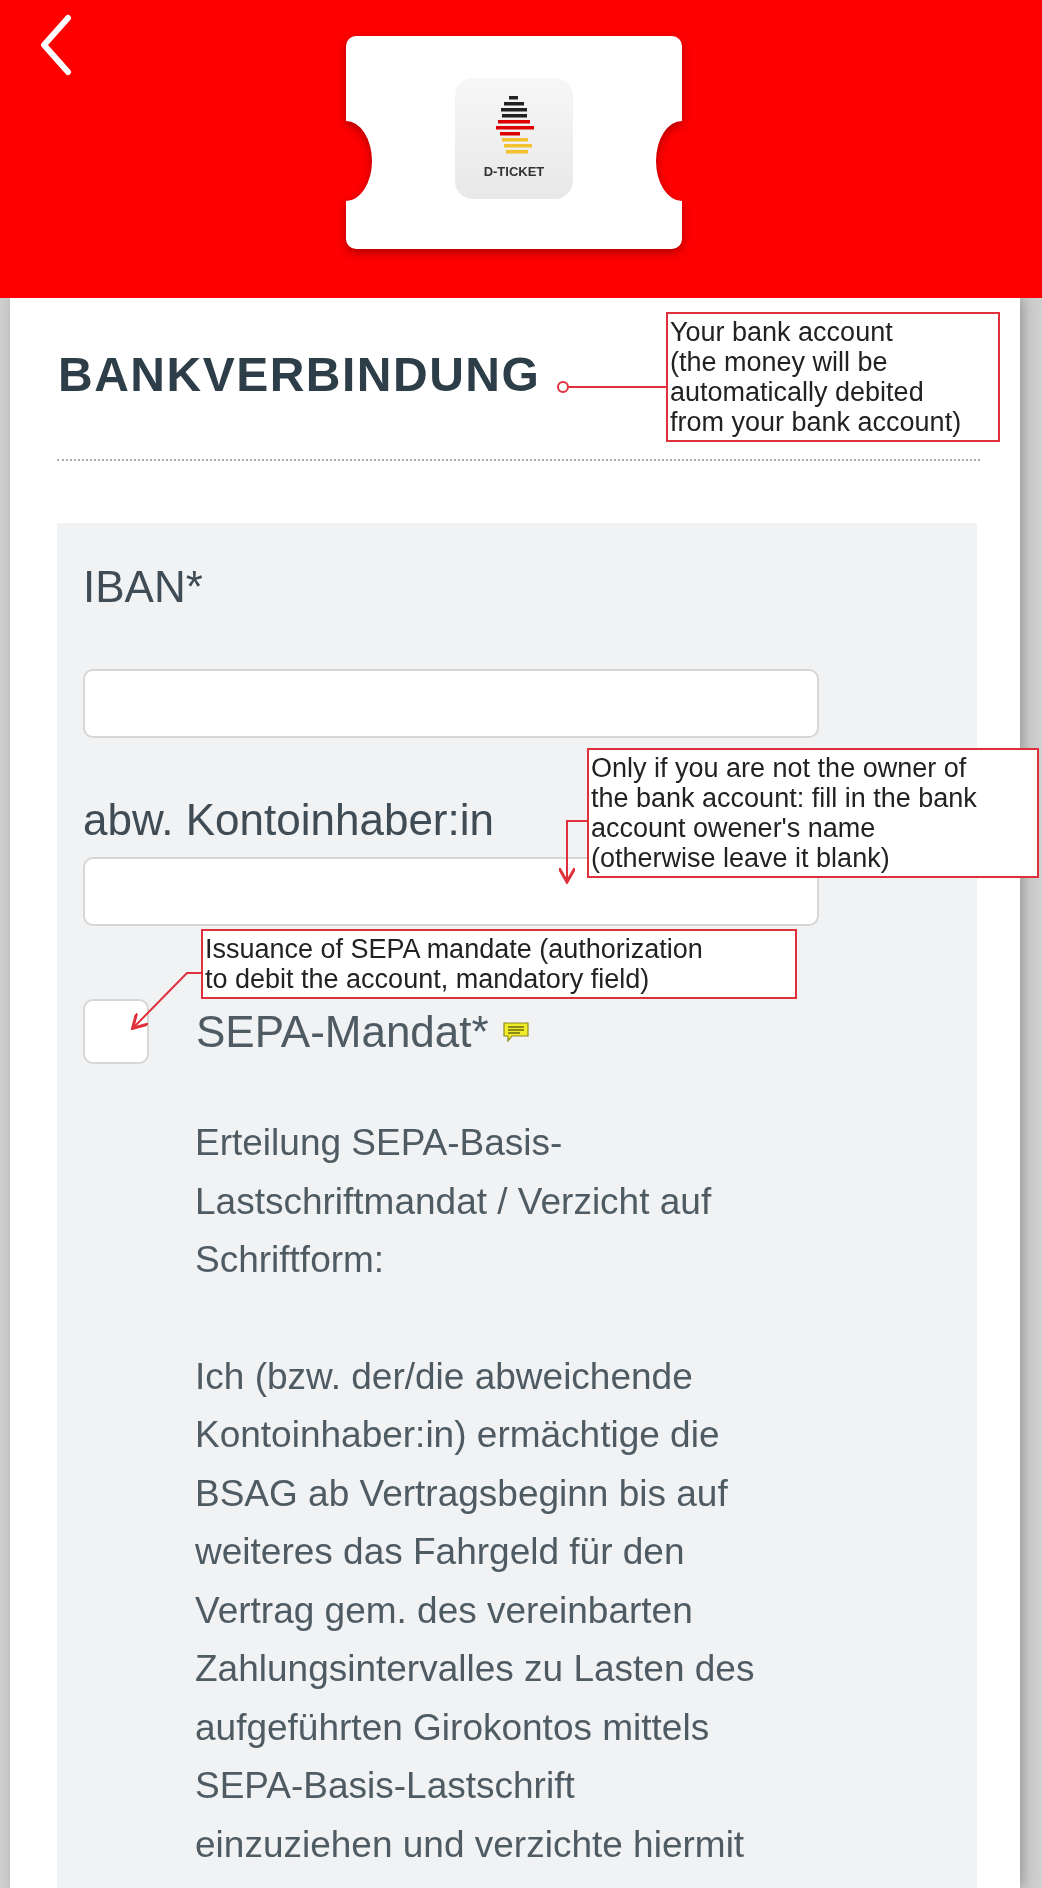 This screenshot has height=1888, width=1042. What do you see at coordinates (833, 377) in the screenshot?
I see `annotation-note: Your bank account (the money will be automatically debited from your bank account)` at bounding box center [833, 377].